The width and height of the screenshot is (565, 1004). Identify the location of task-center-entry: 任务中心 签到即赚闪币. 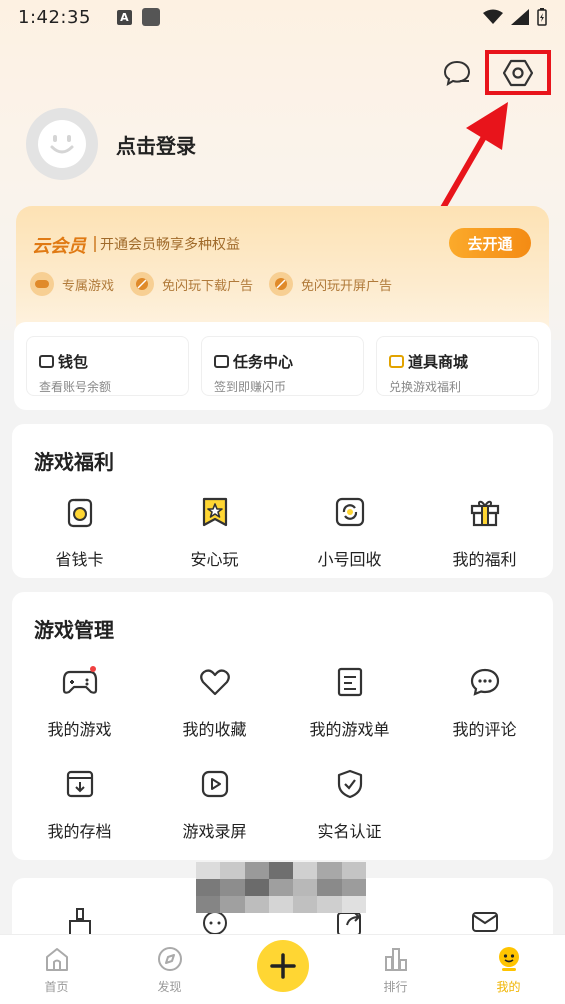
(282, 366).